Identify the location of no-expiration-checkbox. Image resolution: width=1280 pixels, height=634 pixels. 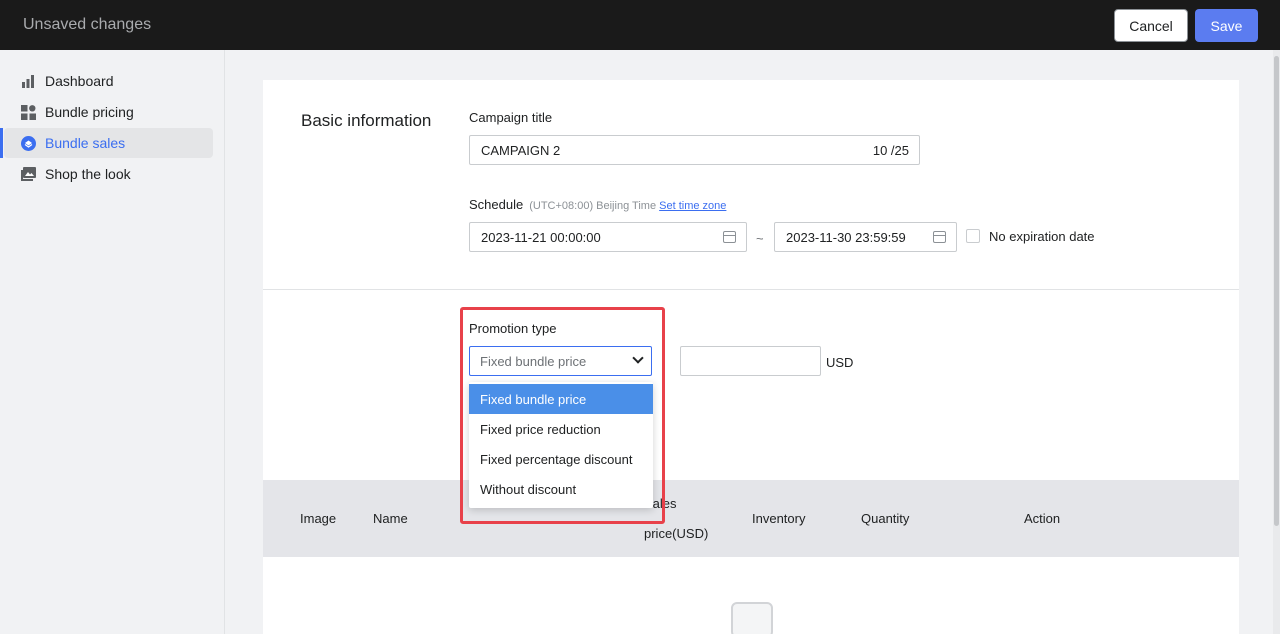
(973, 236).